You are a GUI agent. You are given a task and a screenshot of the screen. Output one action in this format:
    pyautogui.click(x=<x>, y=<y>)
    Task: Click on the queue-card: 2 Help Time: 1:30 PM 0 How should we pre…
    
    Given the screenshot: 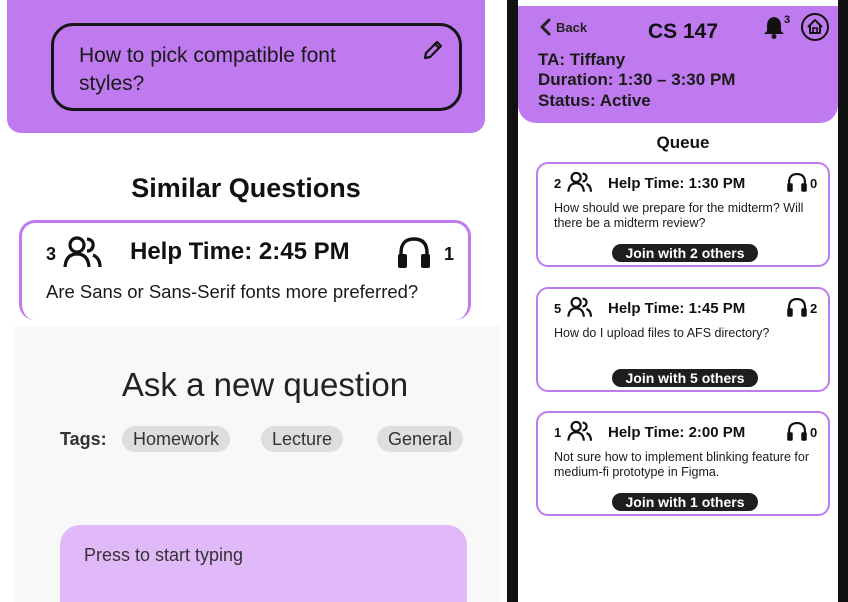 What is the action you would take?
    pyautogui.click(x=683, y=214)
    